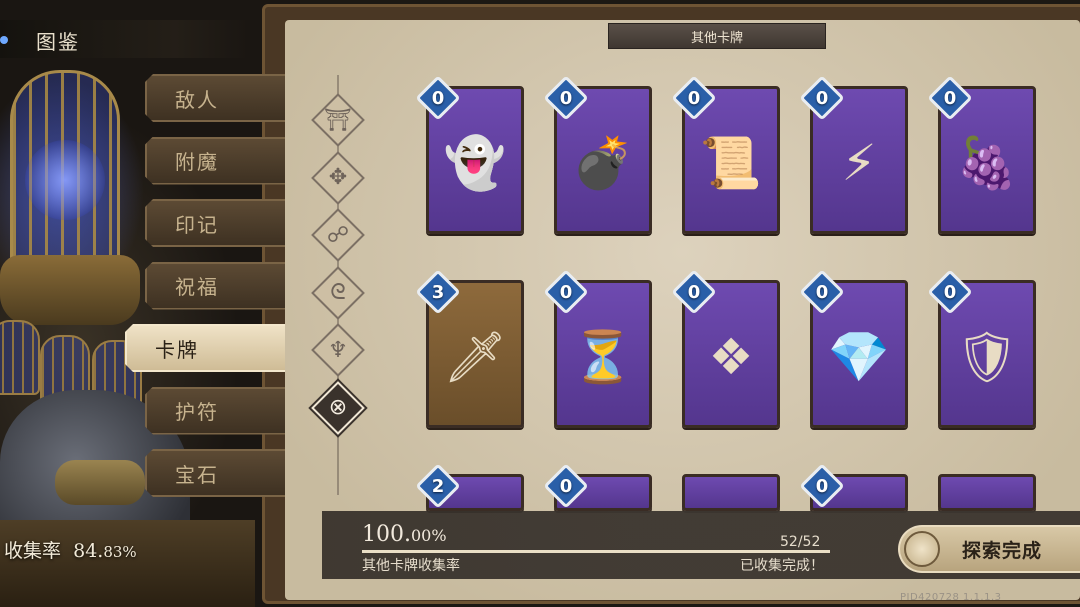 This screenshot has height=607, width=1080. What do you see at coordinates (859, 356) in the screenshot?
I see `amethyst-cluster-icon: 💎` at bounding box center [859, 356].